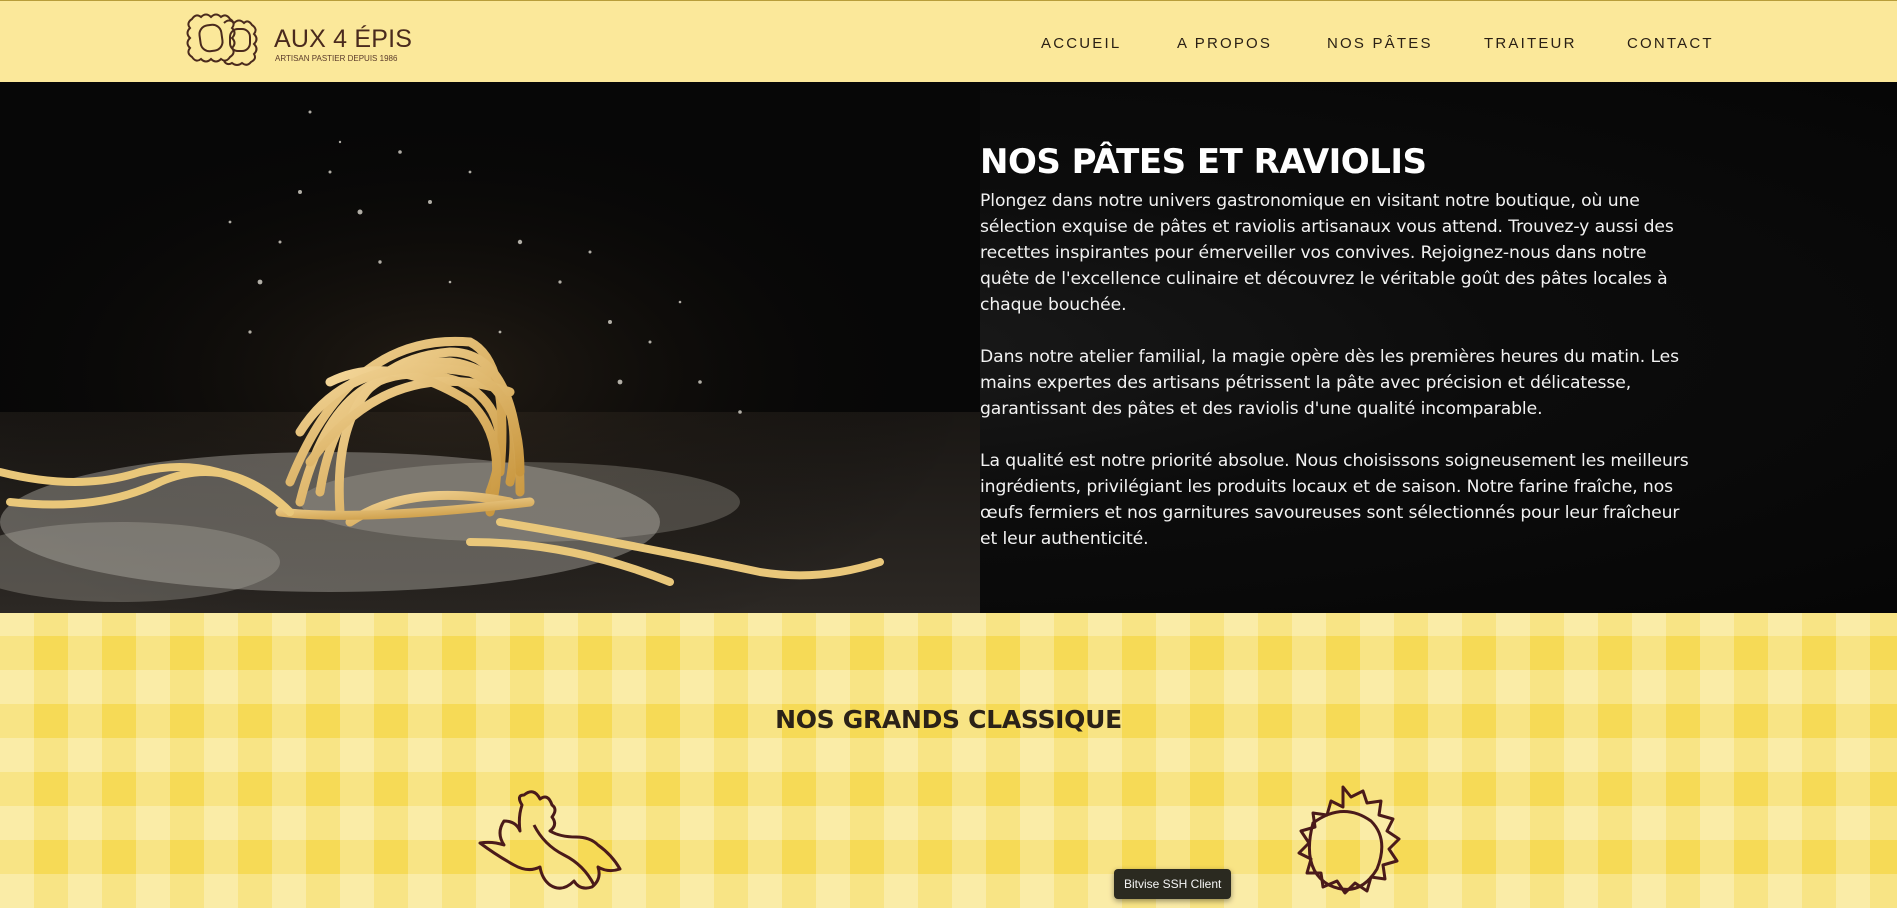 The height and width of the screenshot is (908, 1897). Describe the element at coordinates (222, 39) in the screenshot. I see `ravioli-logo-icon` at that location.